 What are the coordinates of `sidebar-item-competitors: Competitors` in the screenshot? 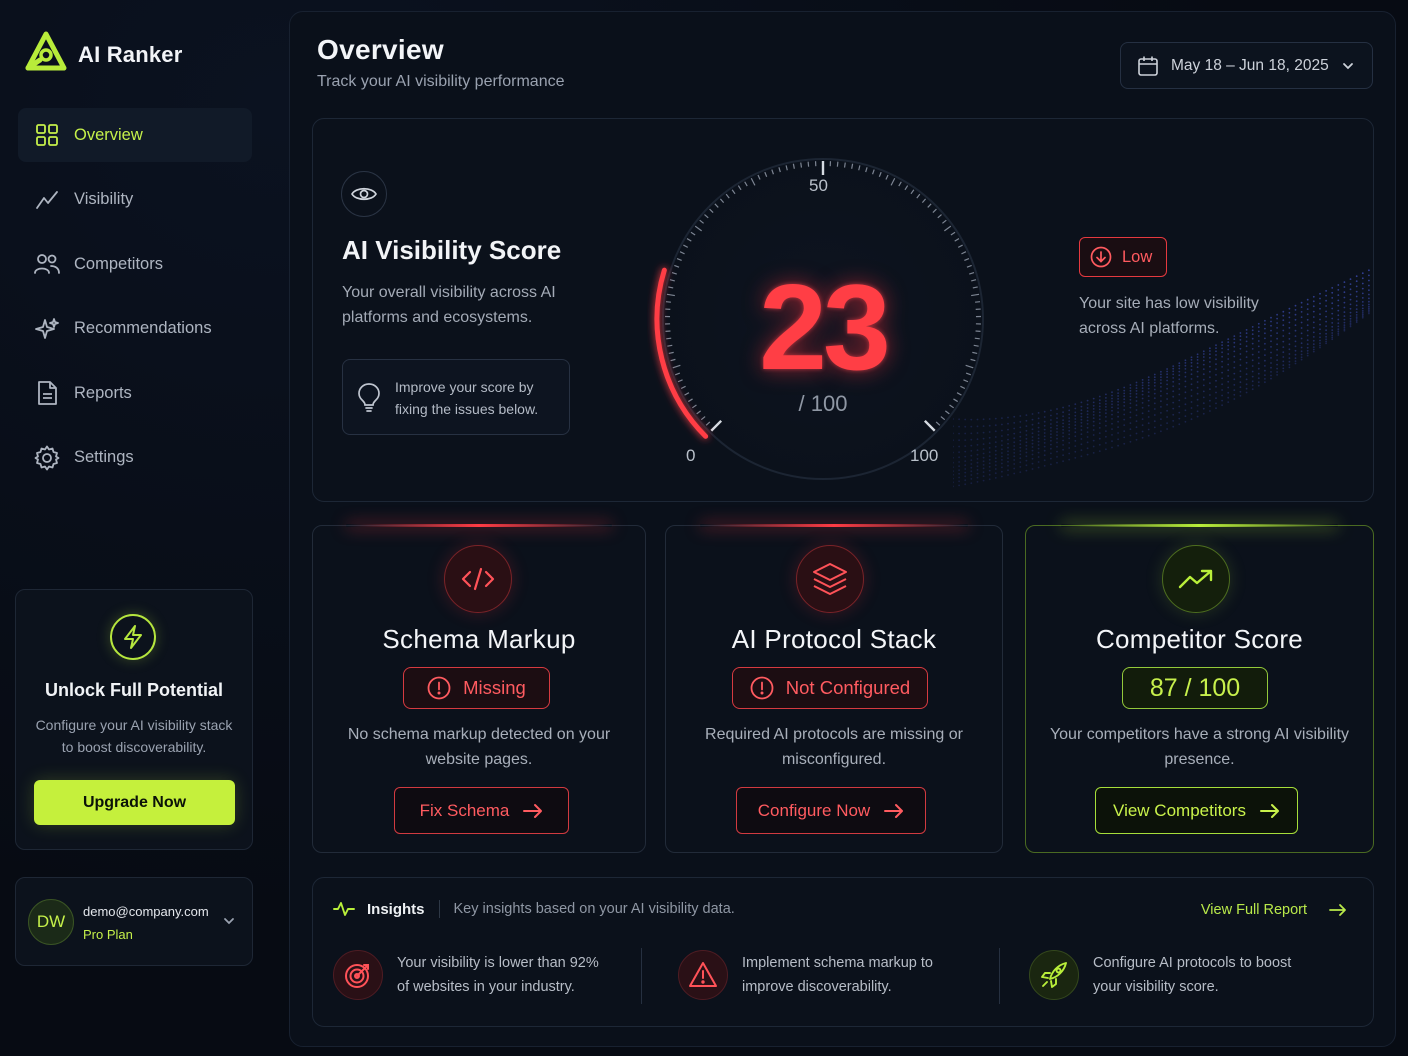 It's located at (135, 264).